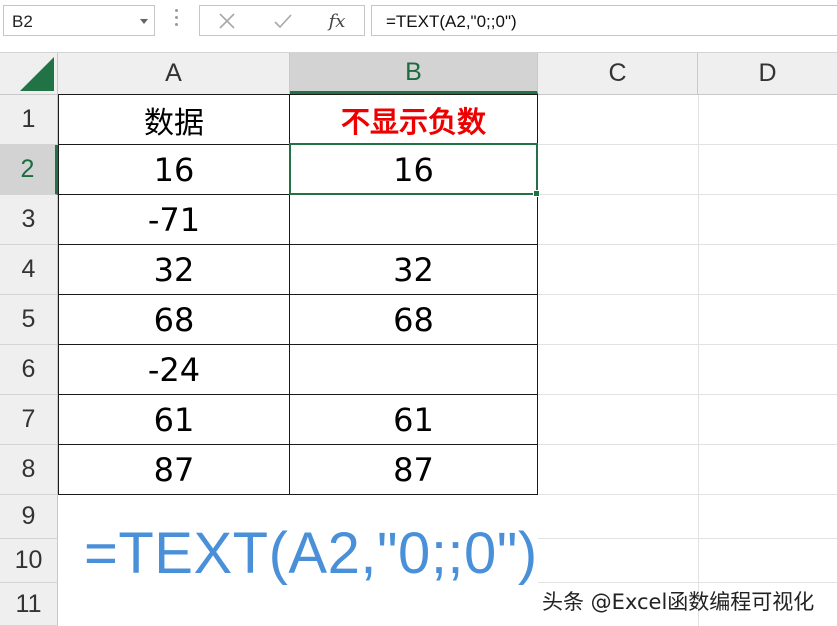  I want to click on cell-a7: 61, so click(174, 420).